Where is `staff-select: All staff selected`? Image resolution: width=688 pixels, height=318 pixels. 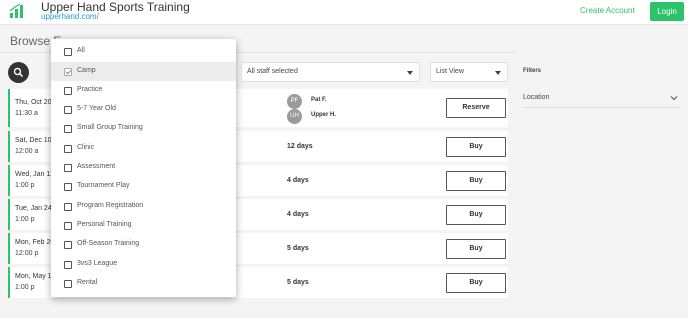
staff-select: All staff selected is located at coordinates (330, 72).